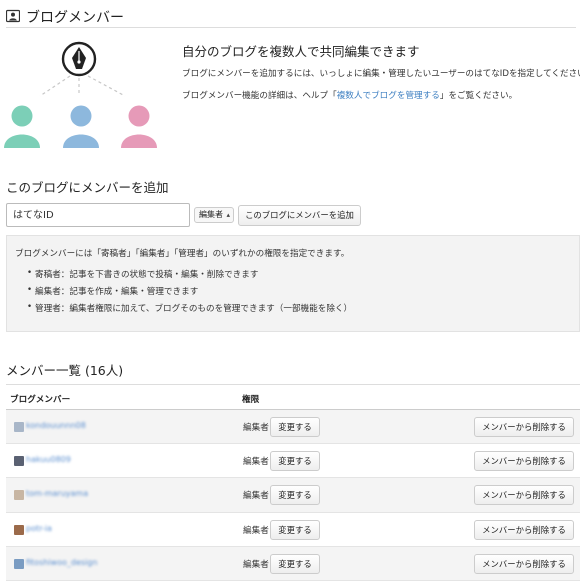 This screenshot has width=580, height=581. What do you see at coordinates (39, 528) in the screenshot?
I see `member-name-link: potr-ia` at bounding box center [39, 528].